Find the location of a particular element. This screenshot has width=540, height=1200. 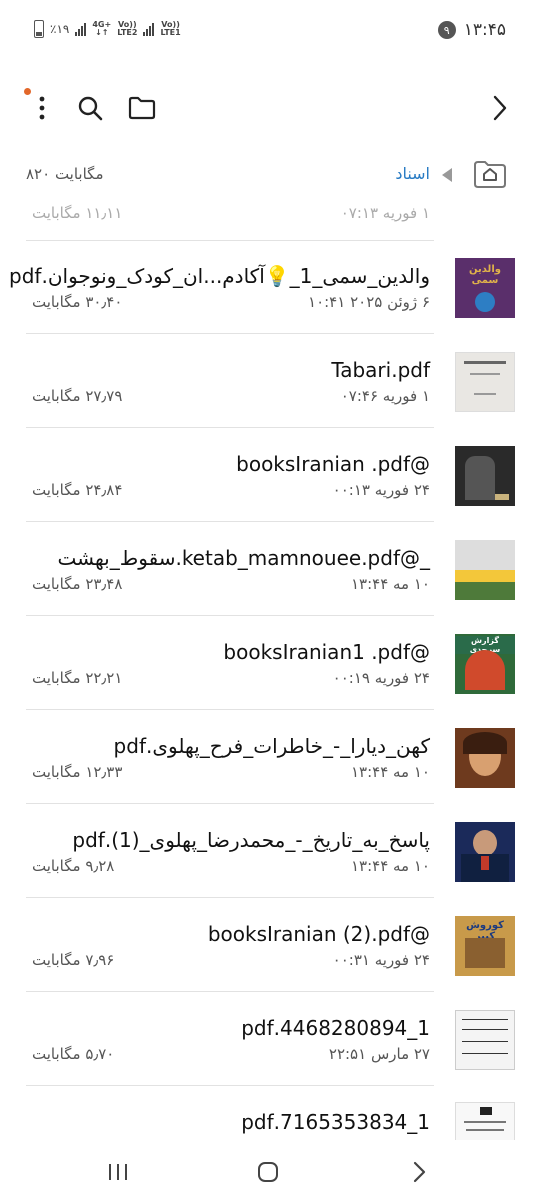

search-button is located at coordinates (90, 108).